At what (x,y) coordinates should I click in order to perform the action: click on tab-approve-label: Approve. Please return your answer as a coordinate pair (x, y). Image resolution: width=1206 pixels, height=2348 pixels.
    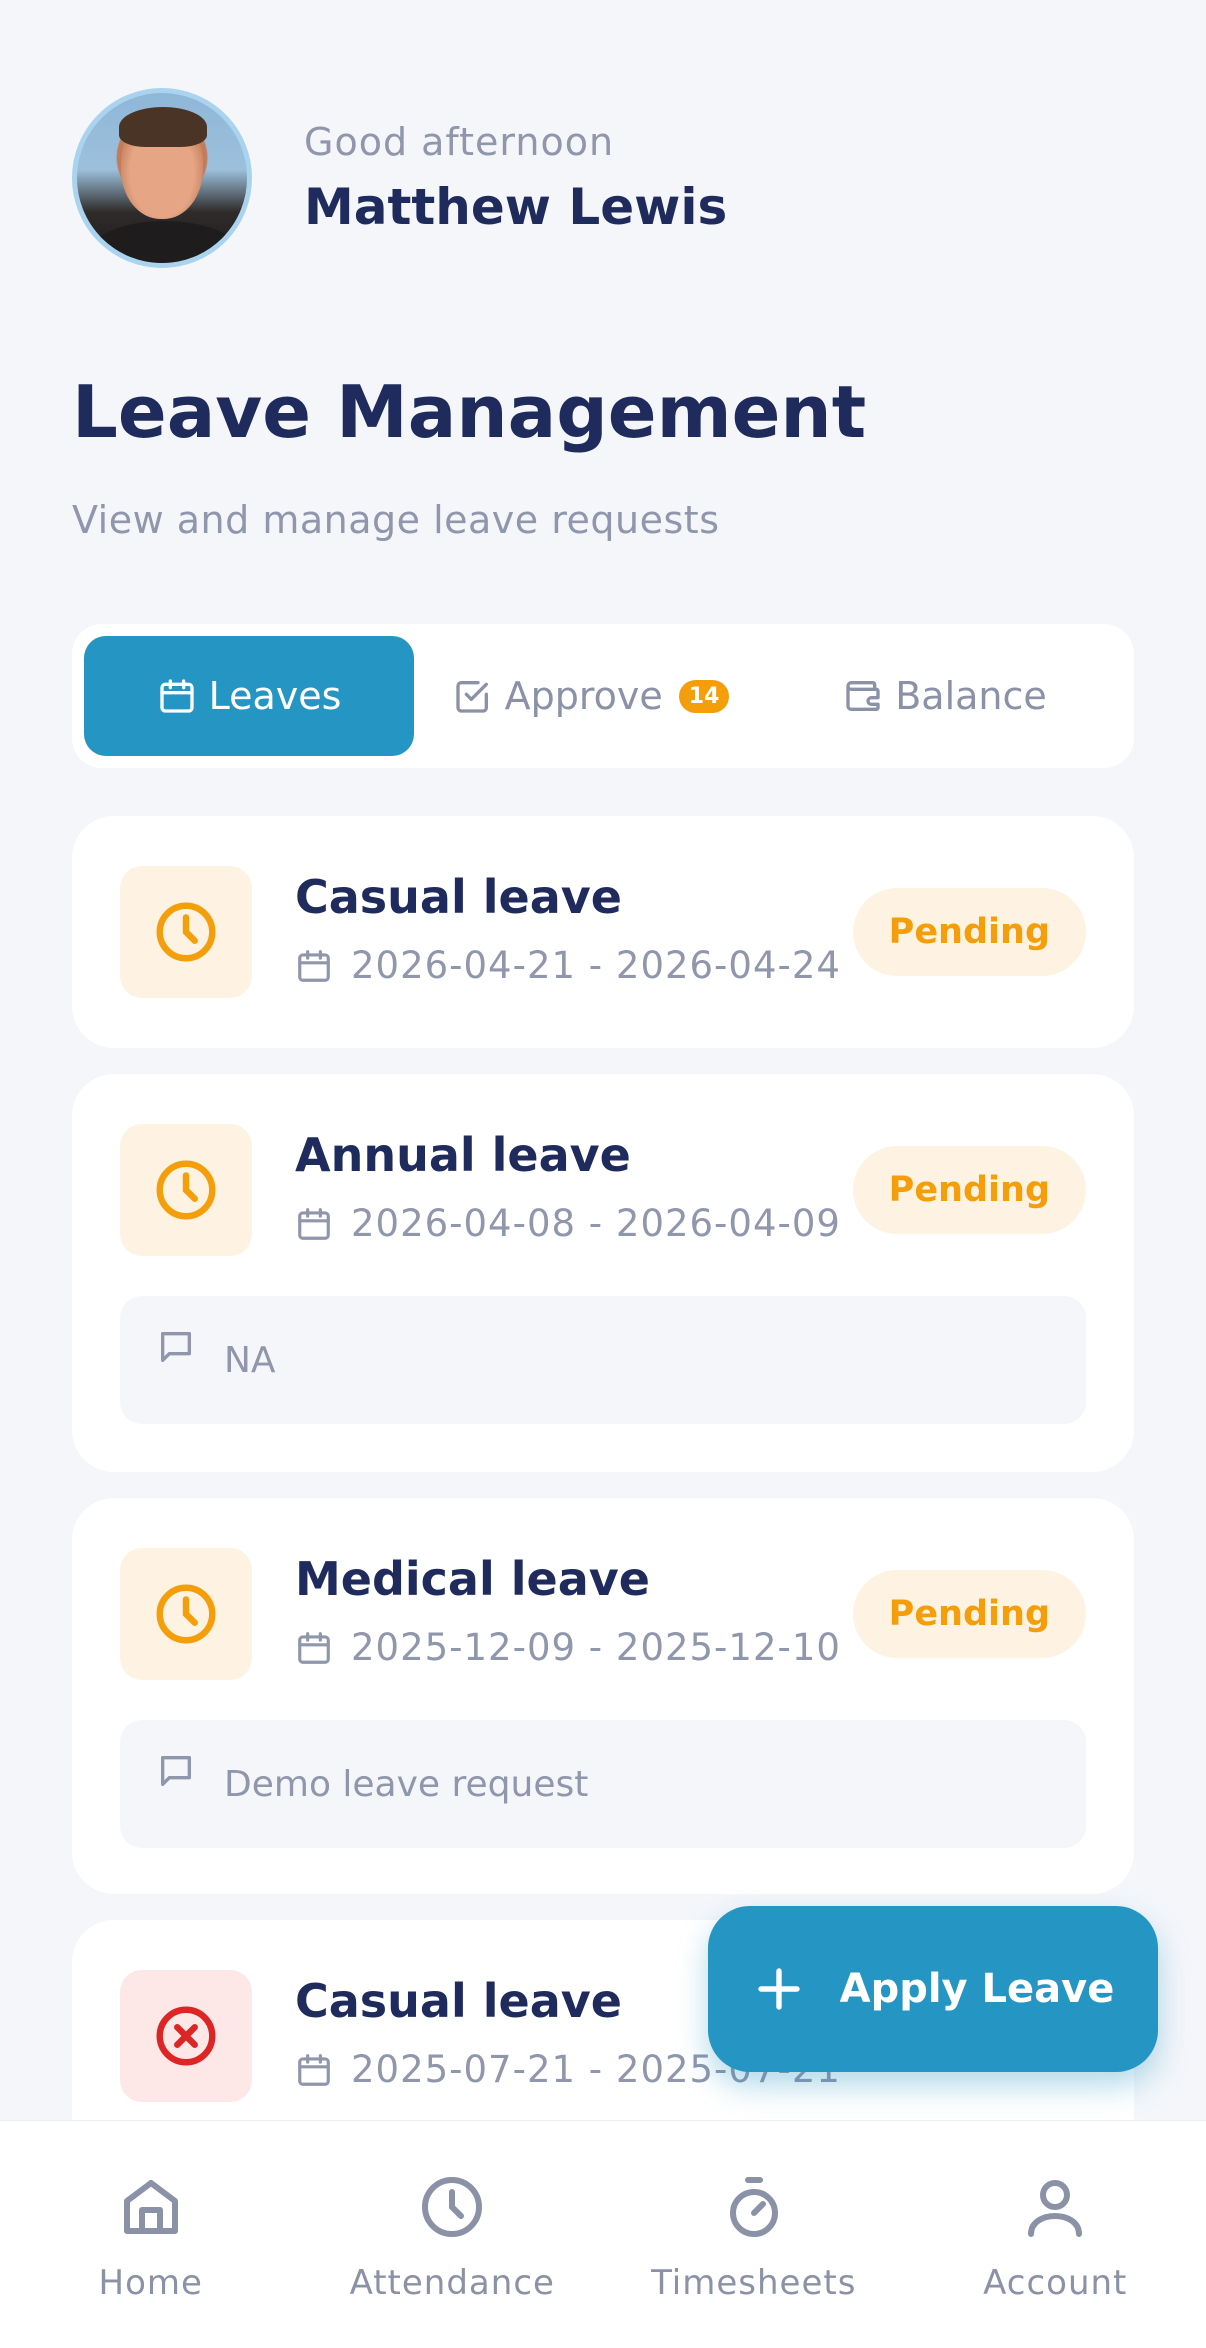
    Looking at the image, I should click on (583, 696).